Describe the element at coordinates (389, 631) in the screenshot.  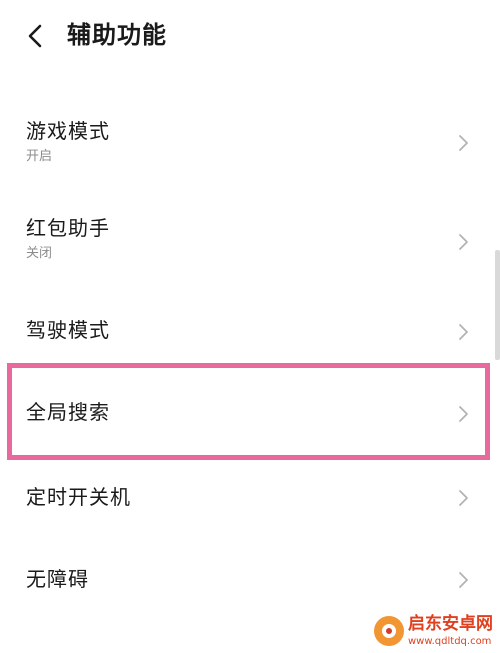
I see `watermark-logo-icon` at that location.